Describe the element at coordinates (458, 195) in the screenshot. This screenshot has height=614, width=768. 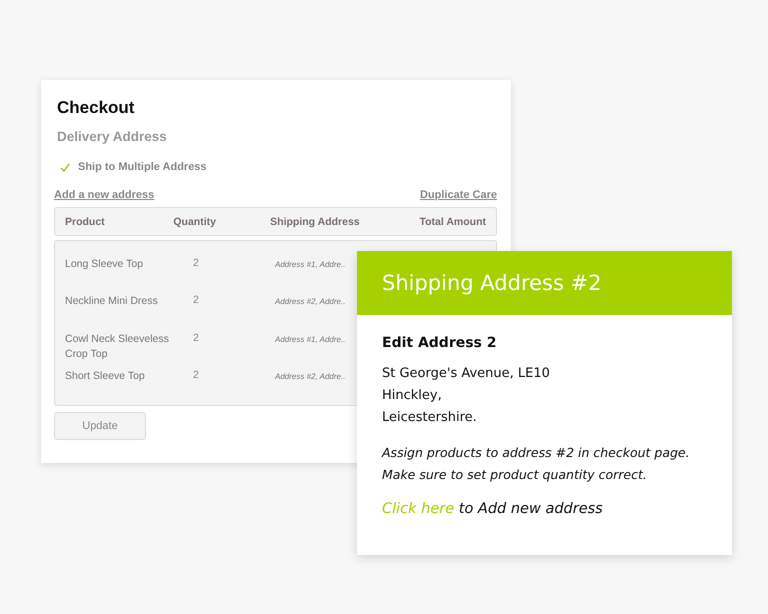
I see `duplicate-link: Duplicate Care` at that location.